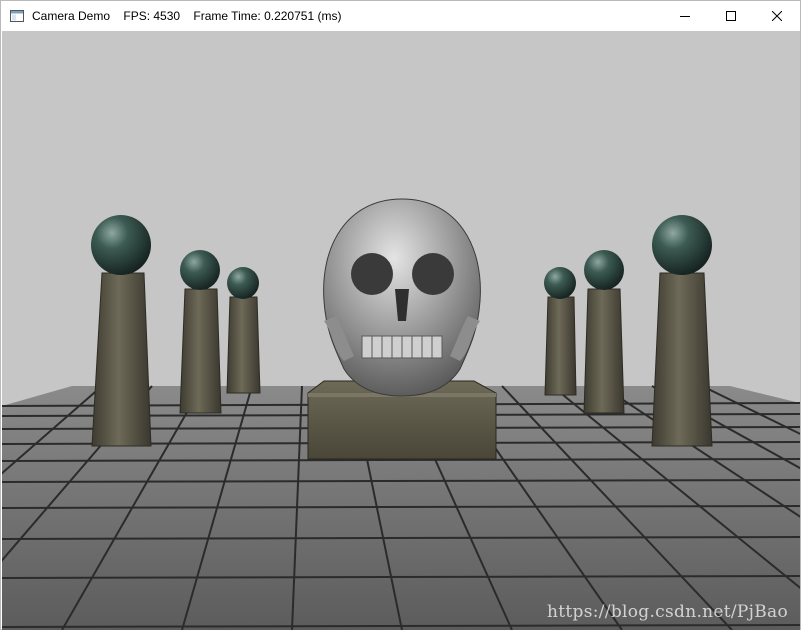 This screenshot has width=801, height=630. Describe the element at coordinates (200, 332) in the screenshot. I see `column-left-mid` at that location.